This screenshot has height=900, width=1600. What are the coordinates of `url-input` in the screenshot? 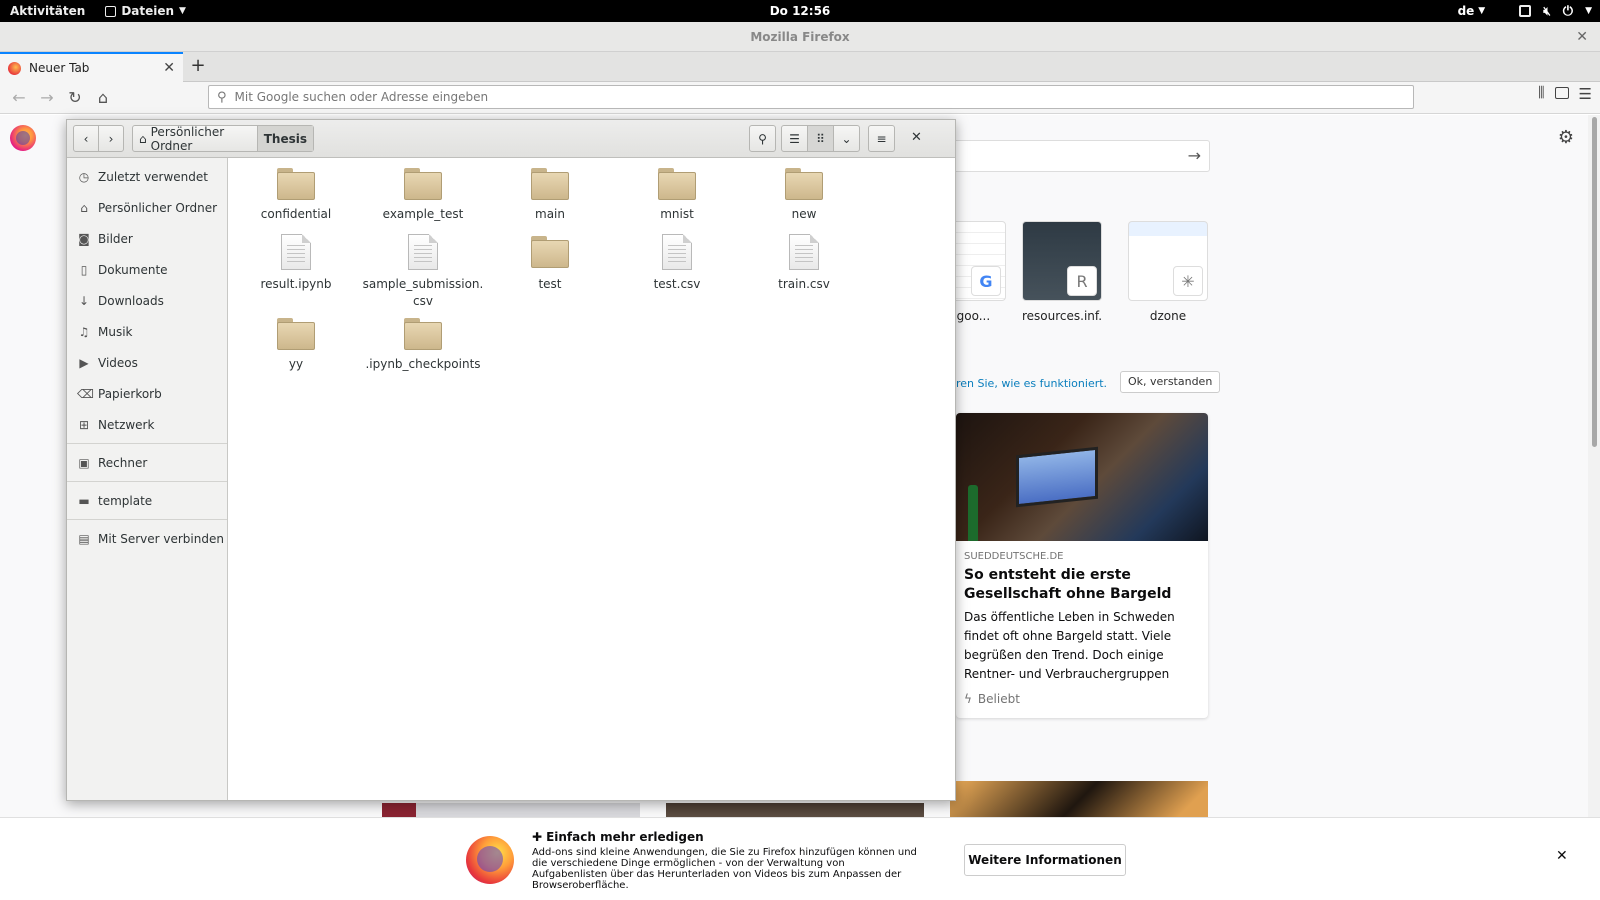 It's located at (784, 97).